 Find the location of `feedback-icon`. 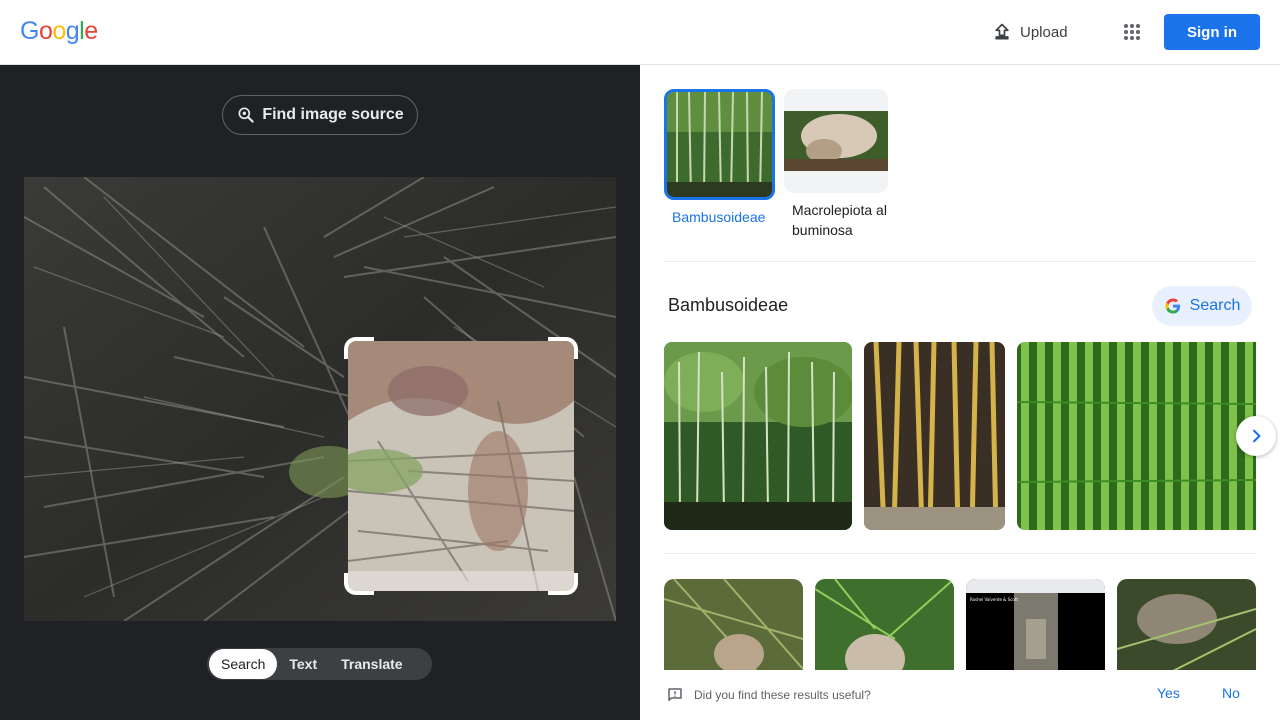

feedback-icon is located at coordinates (675, 694).